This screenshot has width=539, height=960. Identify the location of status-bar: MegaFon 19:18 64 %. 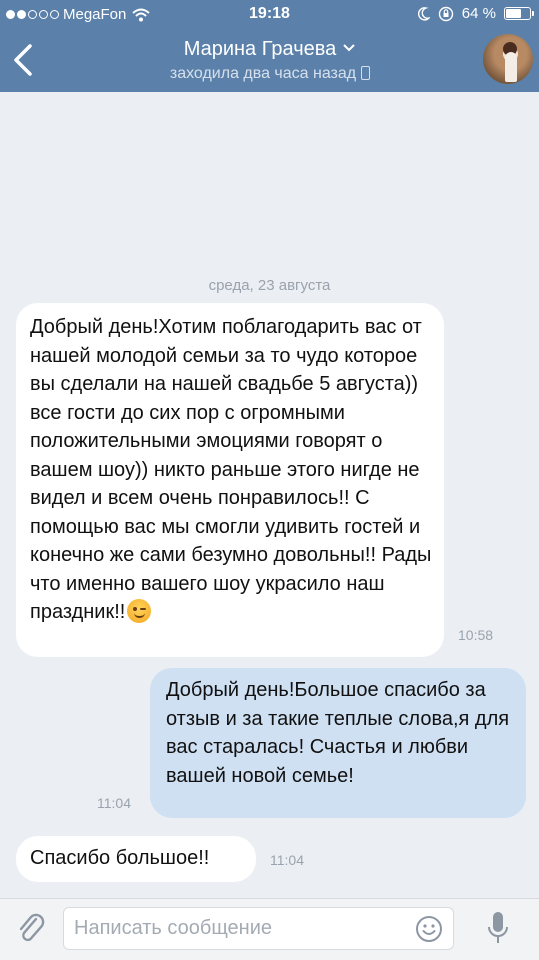
(269, 15).